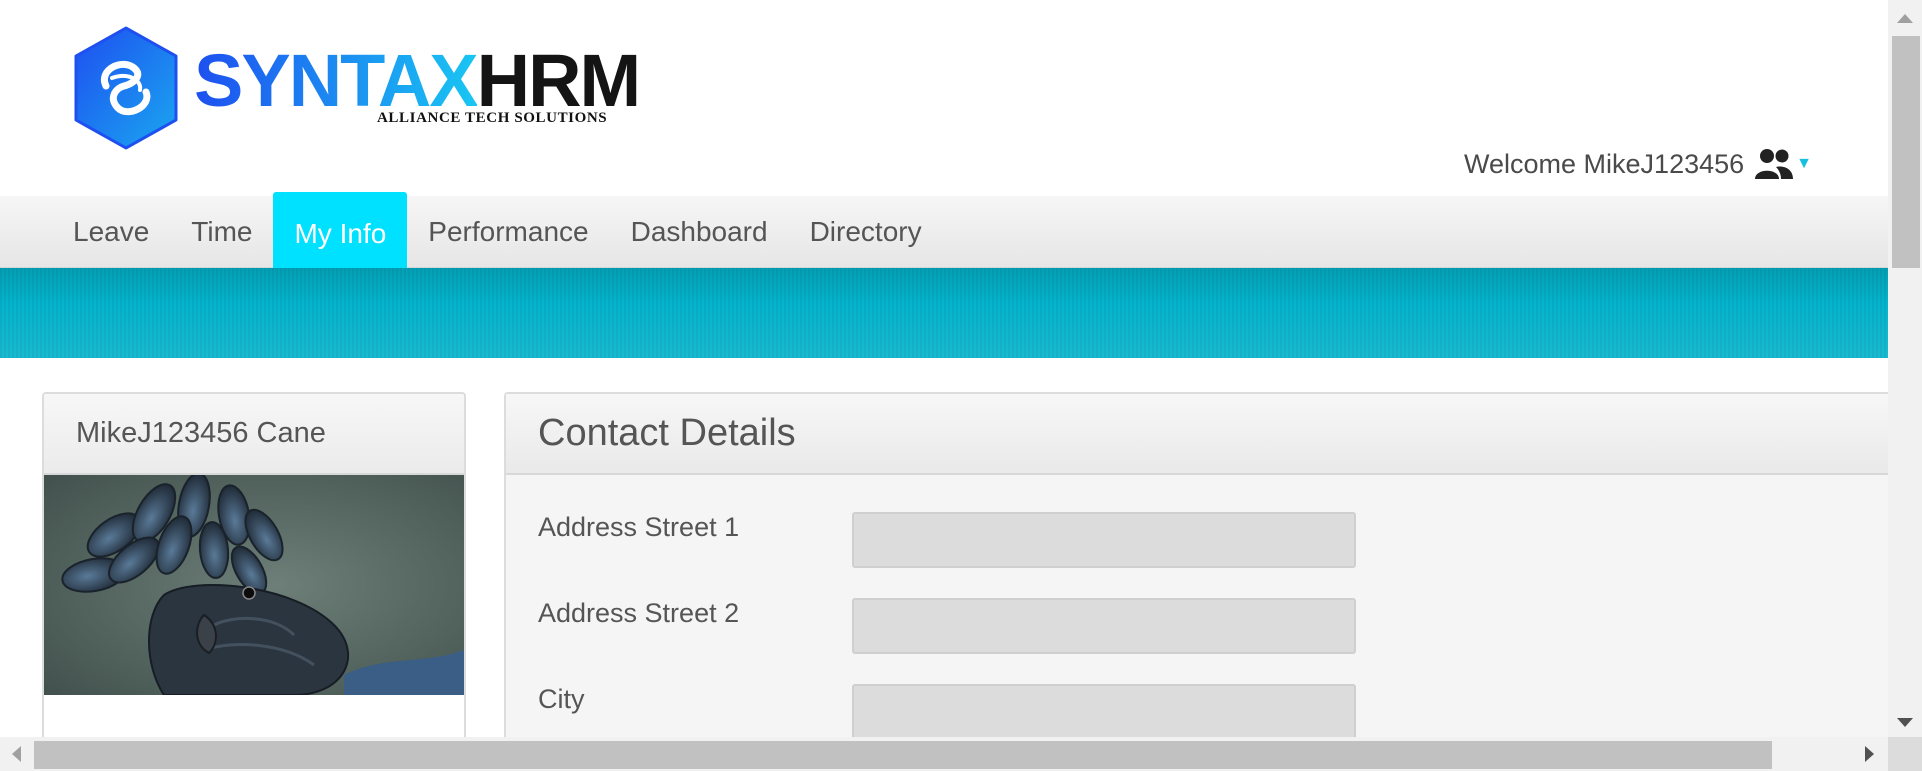 Image resolution: width=1922 pixels, height=771 pixels. What do you see at coordinates (1905, 722) in the screenshot?
I see `scroll-down-arrow-icon` at bounding box center [1905, 722].